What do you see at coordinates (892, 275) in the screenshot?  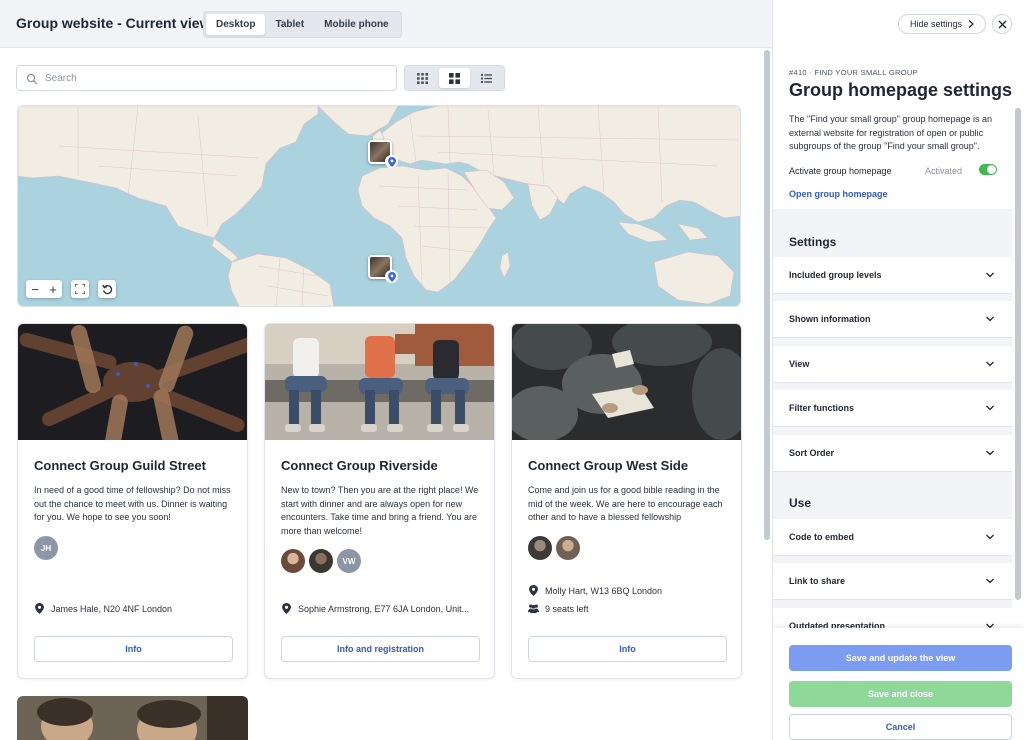 I see `accordion-included-group-levels: Included group levels` at bounding box center [892, 275].